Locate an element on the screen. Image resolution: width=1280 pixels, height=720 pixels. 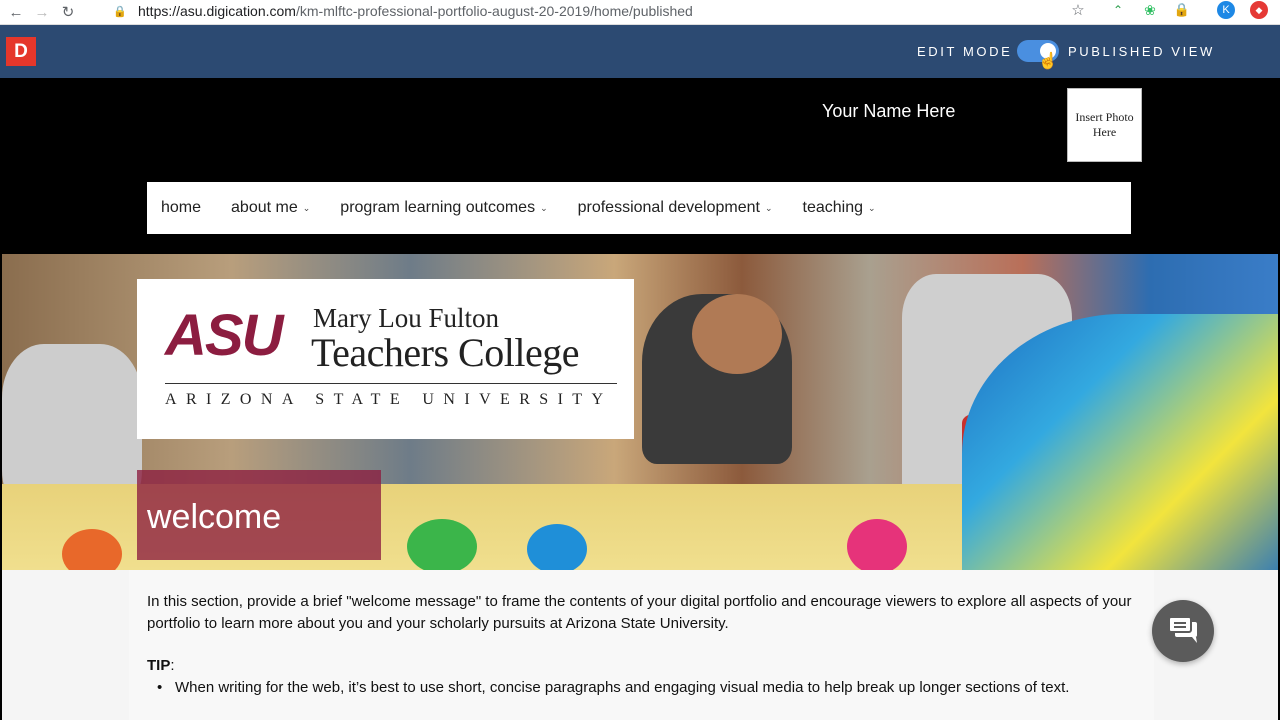
forward-icon: → is located at coordinates (42, 12).